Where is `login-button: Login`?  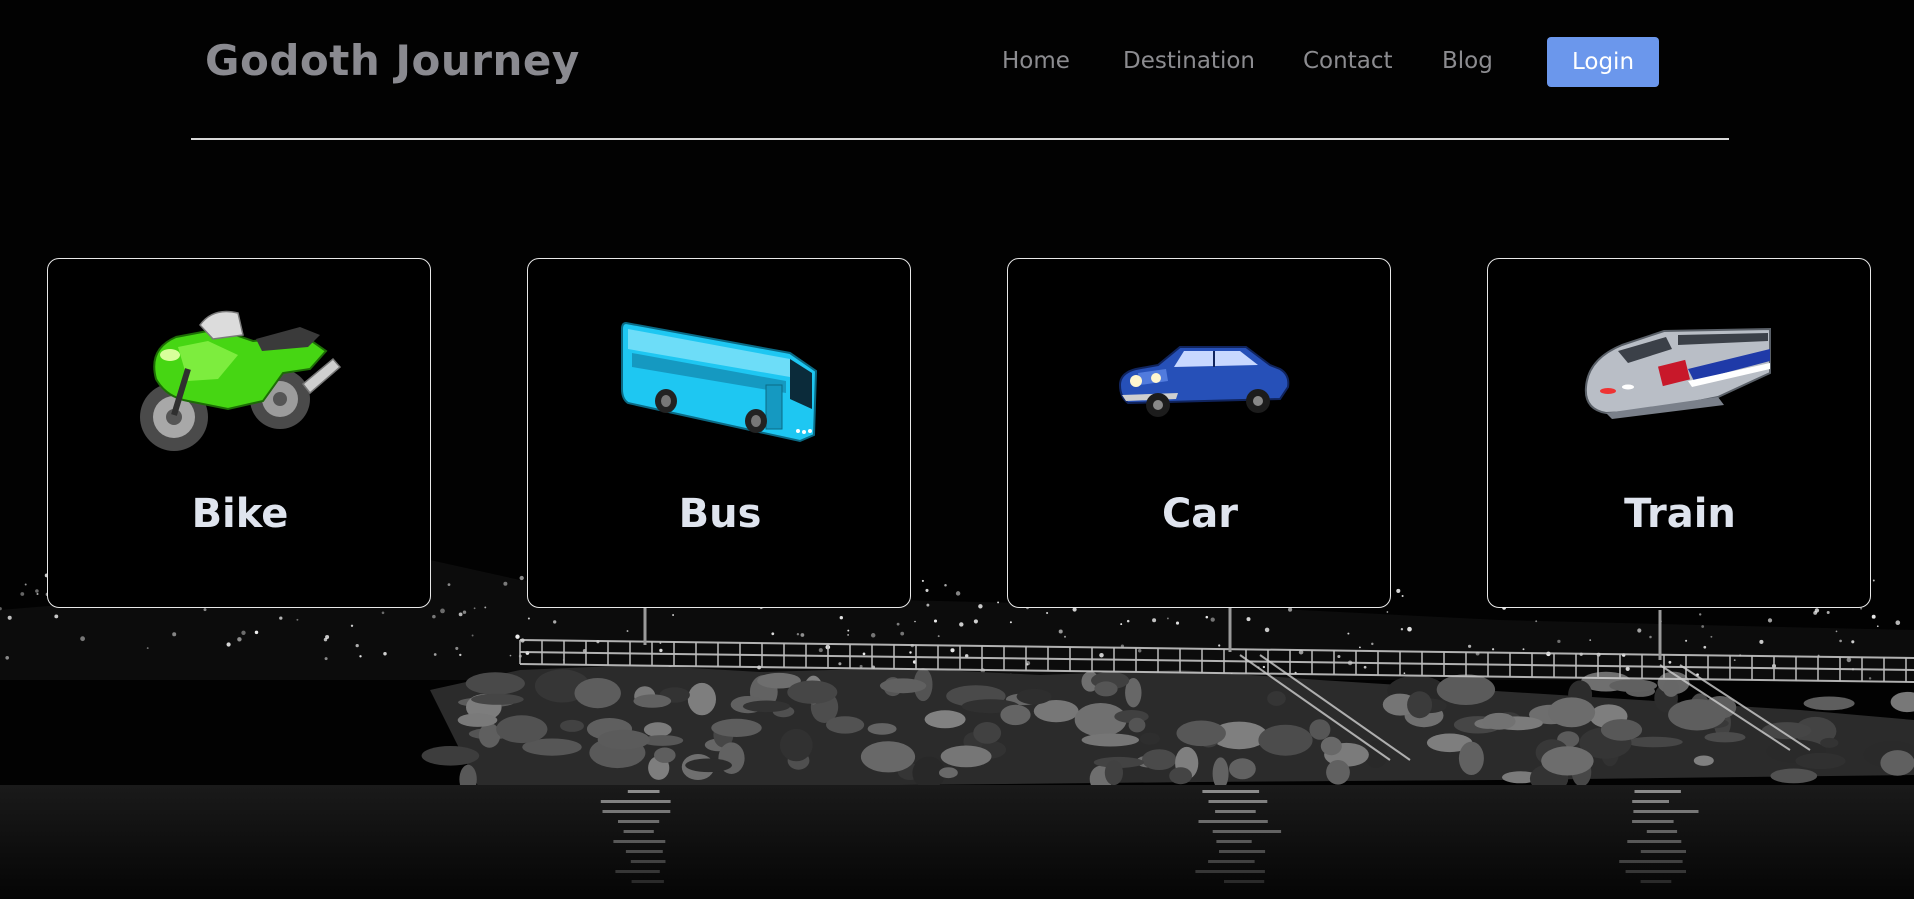 login-button: Login is located at coordinates (1603, 62).